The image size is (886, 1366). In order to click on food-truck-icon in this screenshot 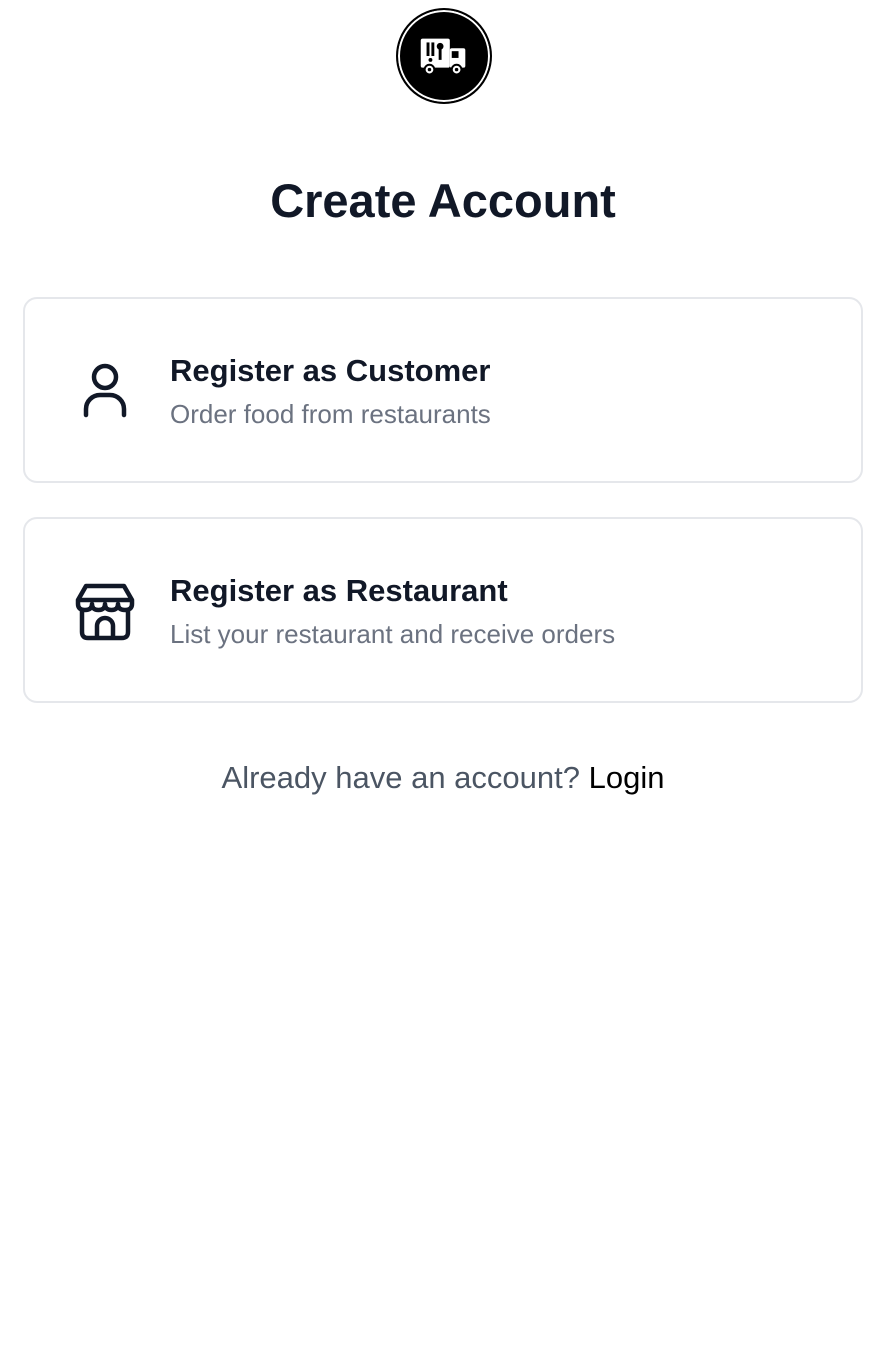, I will do `click(443, 57)`.